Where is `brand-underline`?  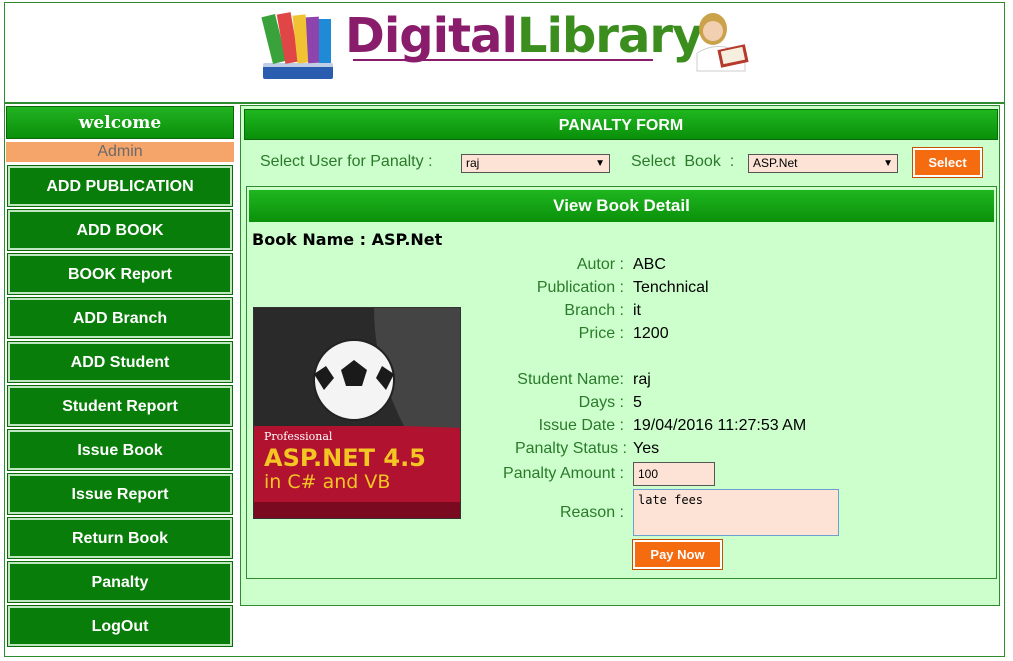 brand-underline is located at coordinates (503, 60).